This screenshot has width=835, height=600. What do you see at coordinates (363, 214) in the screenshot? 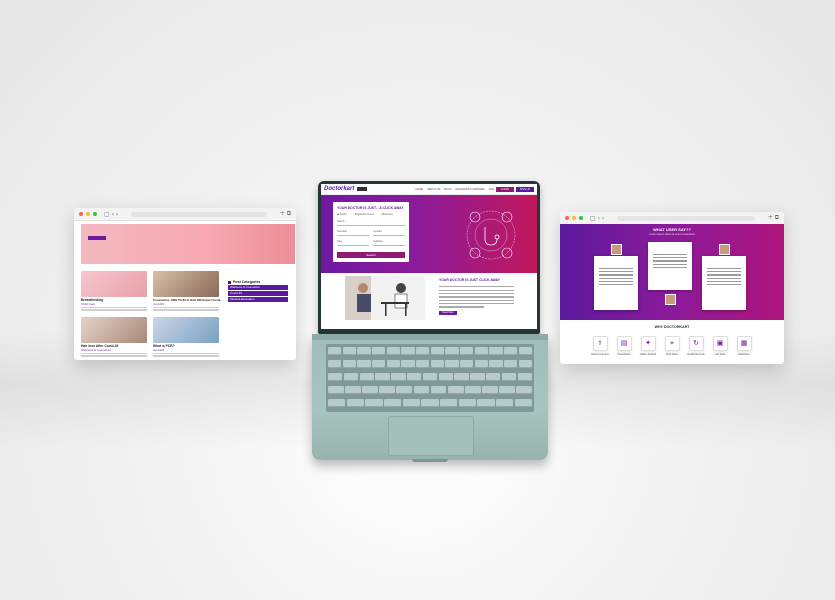
I see `radio-diagnostic: ○ Diagnostic Centre` at bounding box center [363, 214].